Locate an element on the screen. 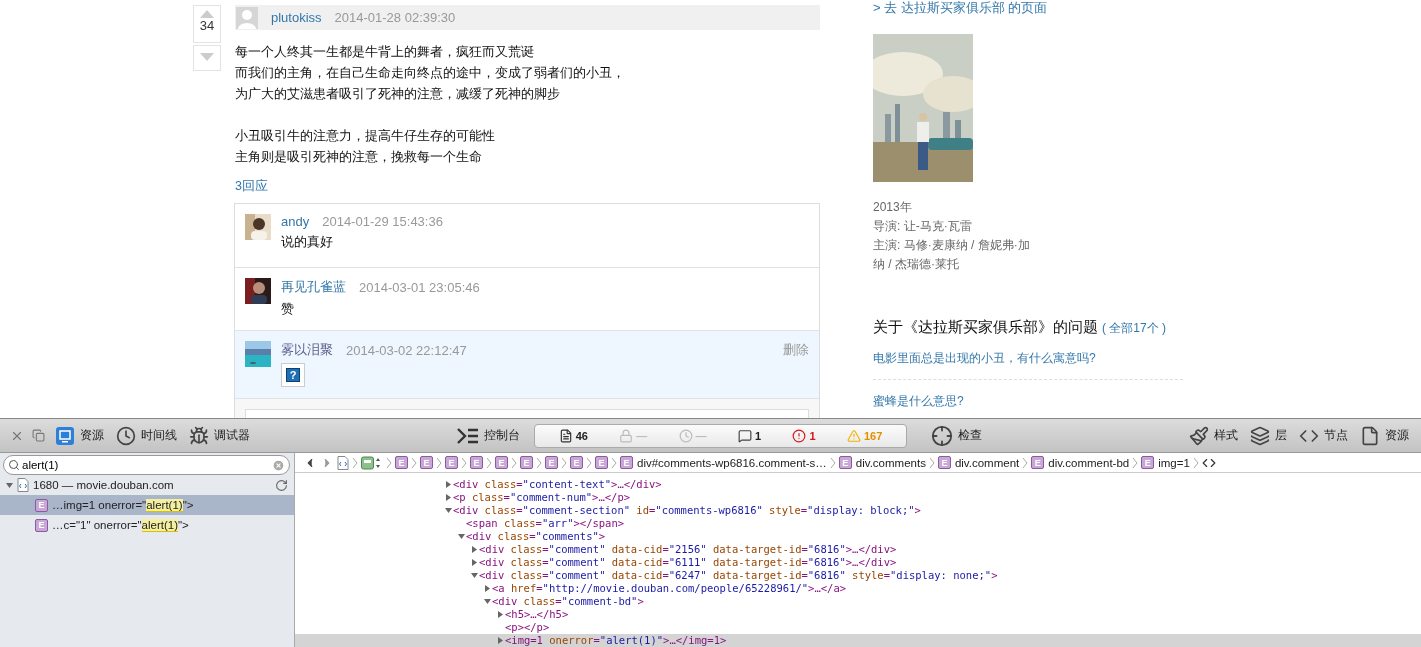  warning-icon is located at coordinates (853, 435).